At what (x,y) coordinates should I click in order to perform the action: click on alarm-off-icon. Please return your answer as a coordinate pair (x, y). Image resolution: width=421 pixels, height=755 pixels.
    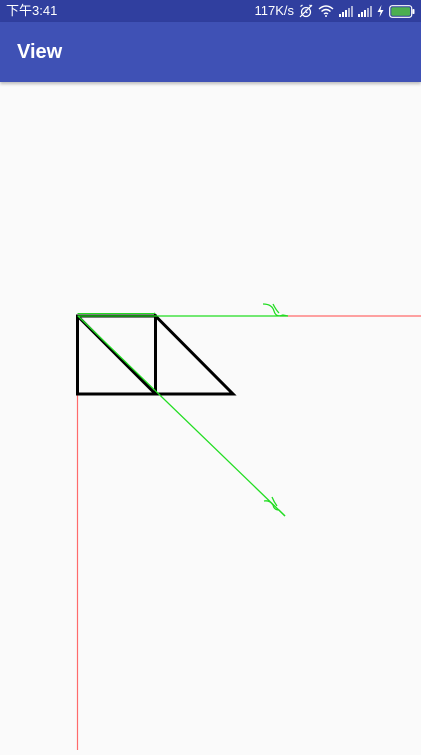
    Looking at the image, I should click on (306, 11).